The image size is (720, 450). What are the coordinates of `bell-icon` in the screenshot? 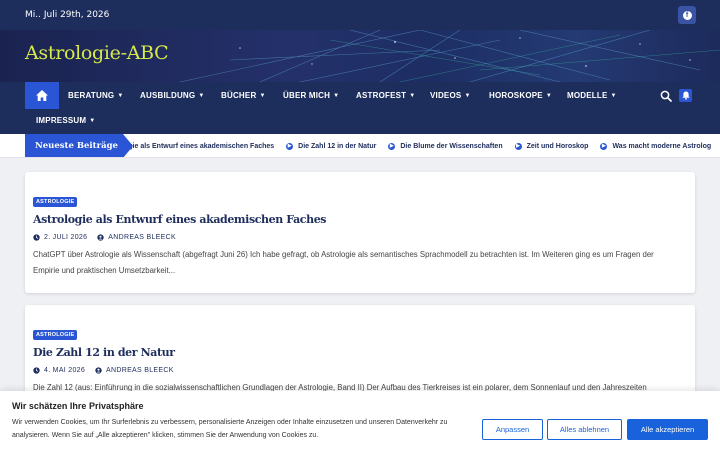 It's located at (685, 95).